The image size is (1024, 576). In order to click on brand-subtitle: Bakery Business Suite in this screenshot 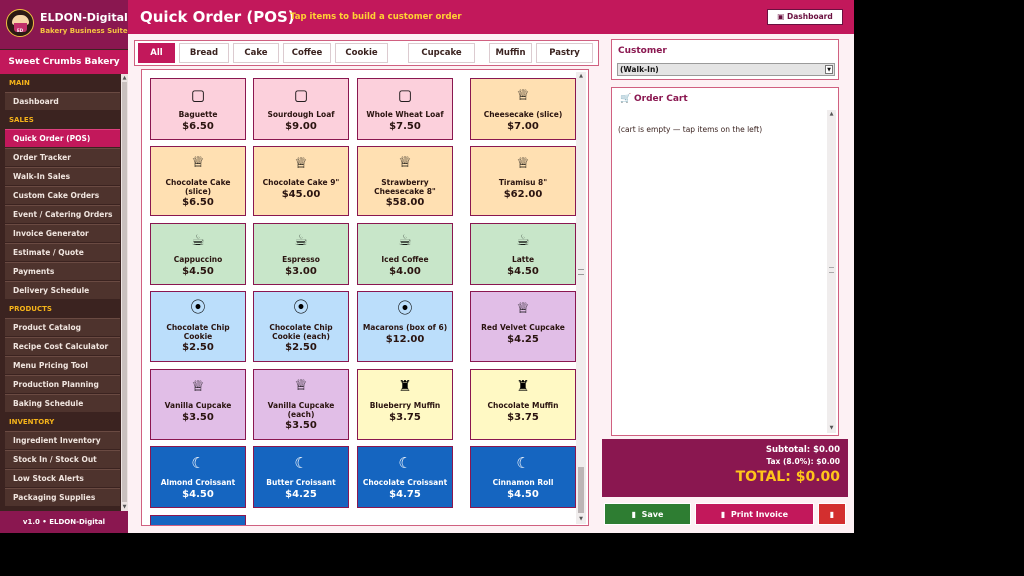, I will do `click(84, 31)`.